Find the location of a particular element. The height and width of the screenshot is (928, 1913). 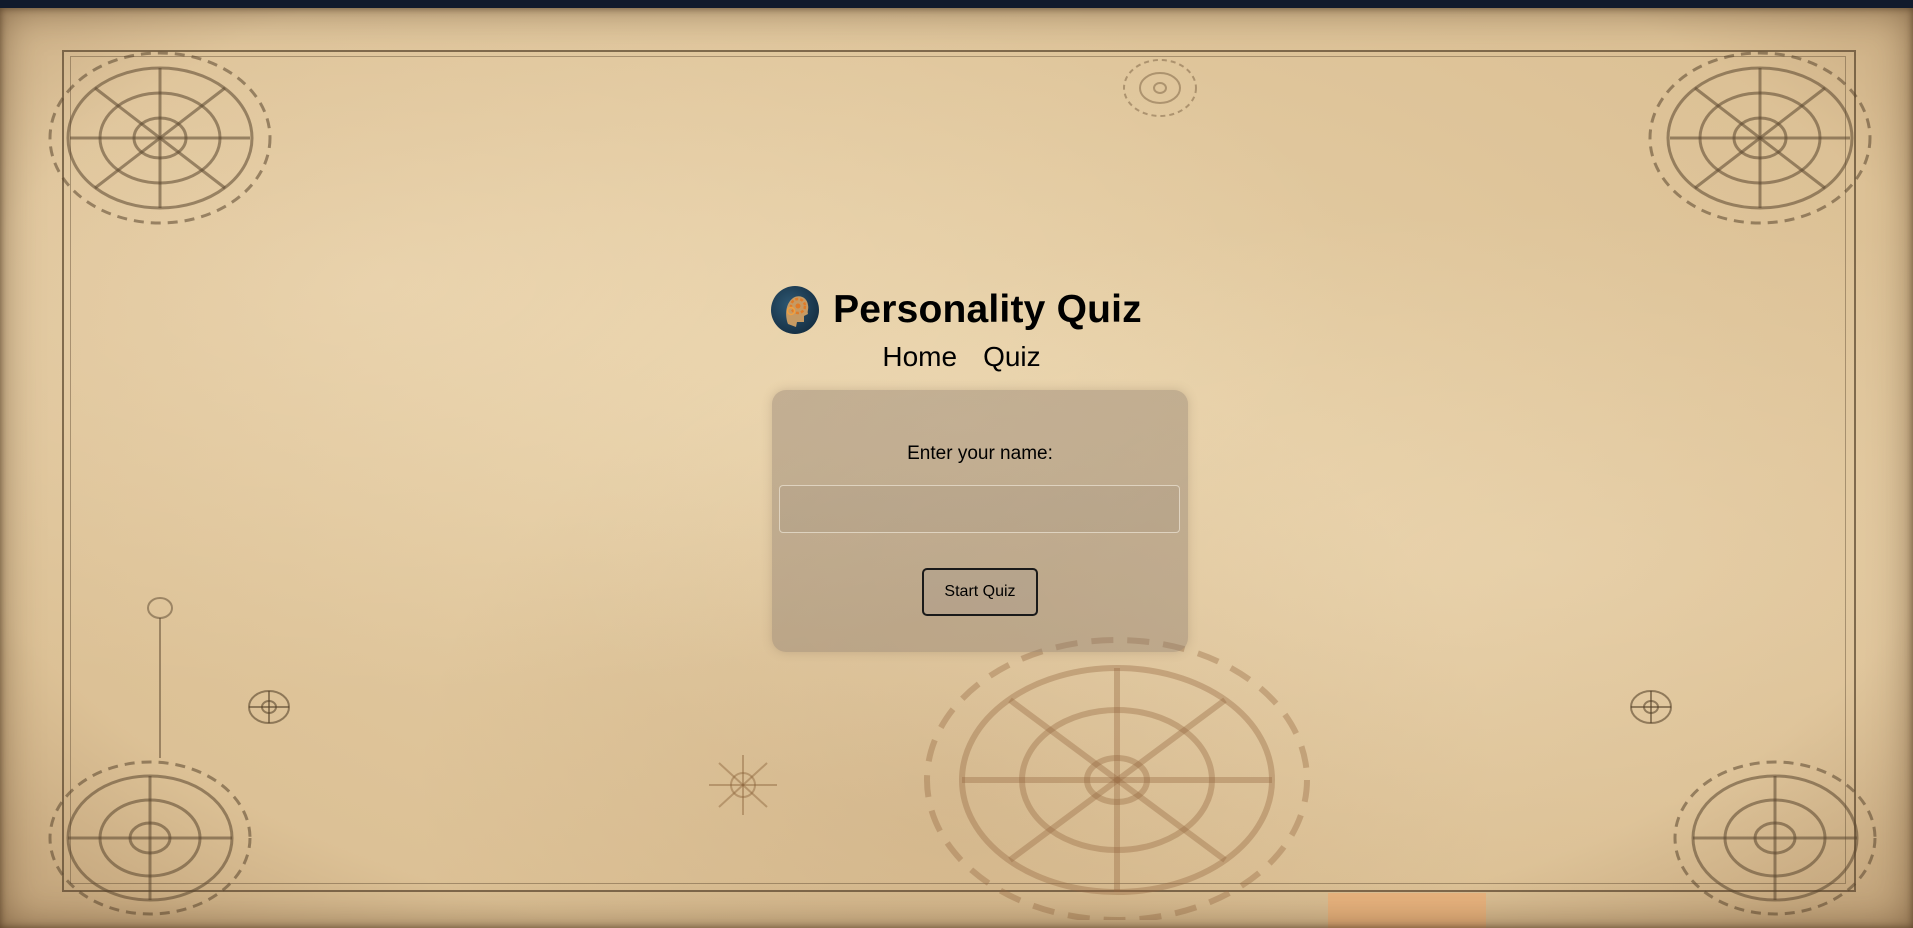

nav-link-home: Home is located at coordinates (919, 357).